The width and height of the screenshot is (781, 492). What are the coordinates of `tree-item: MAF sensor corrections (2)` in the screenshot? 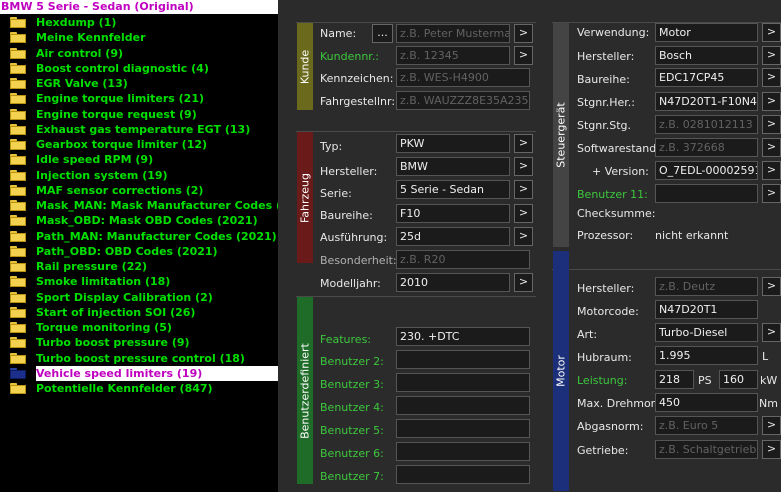 It's located at (144, 190).